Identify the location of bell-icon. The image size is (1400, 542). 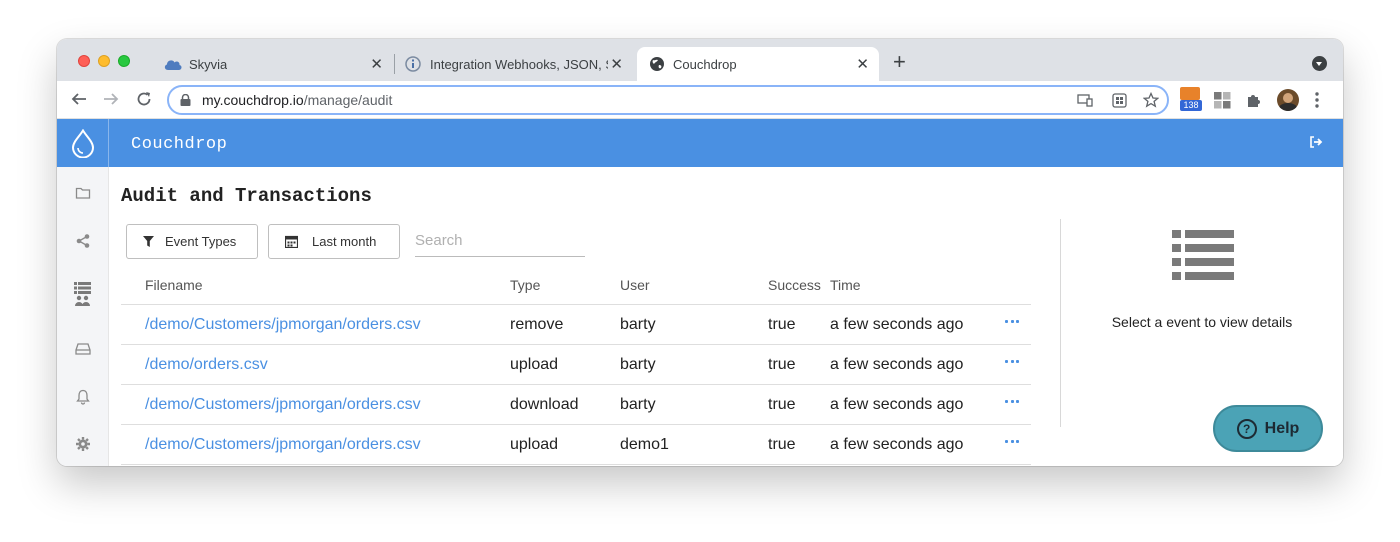
(83, 397).